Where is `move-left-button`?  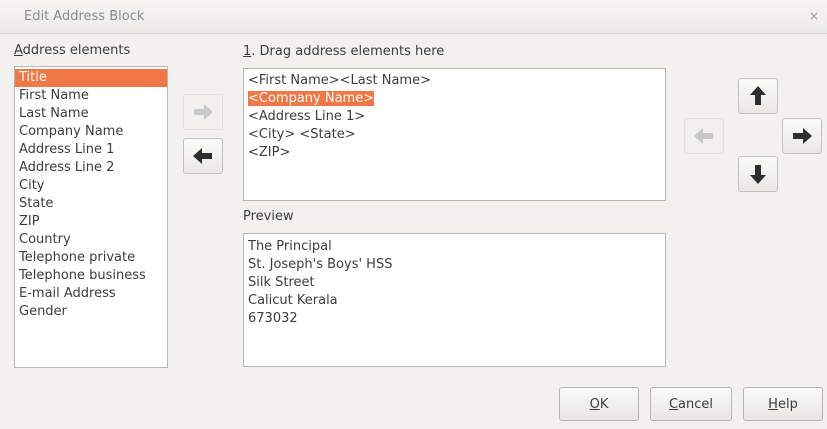
move-left-button is located at coordinates (704, 136).